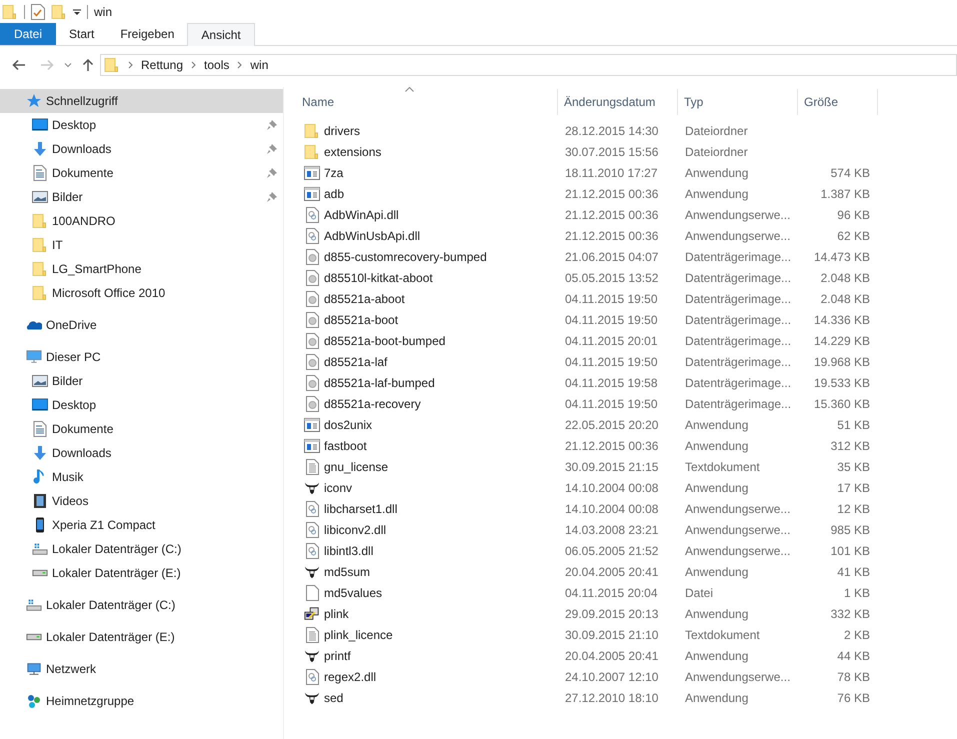 This screenshot has width=957, height=739. Describe the element at coordinates (28, 34) in the screenshot. I see `file-tab: Datei` at that location.